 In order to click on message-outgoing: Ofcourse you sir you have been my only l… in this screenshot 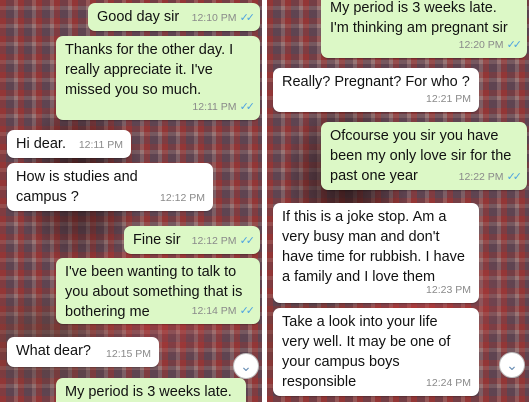, I will do `click(424, 156)`.